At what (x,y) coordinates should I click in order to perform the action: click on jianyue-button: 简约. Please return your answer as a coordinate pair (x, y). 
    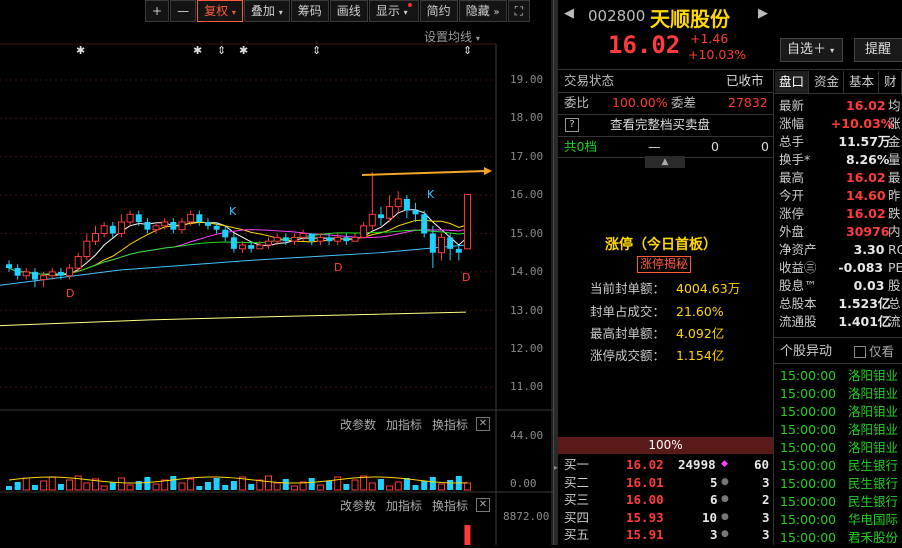
    Looking at the image, I should click on (438, 11).